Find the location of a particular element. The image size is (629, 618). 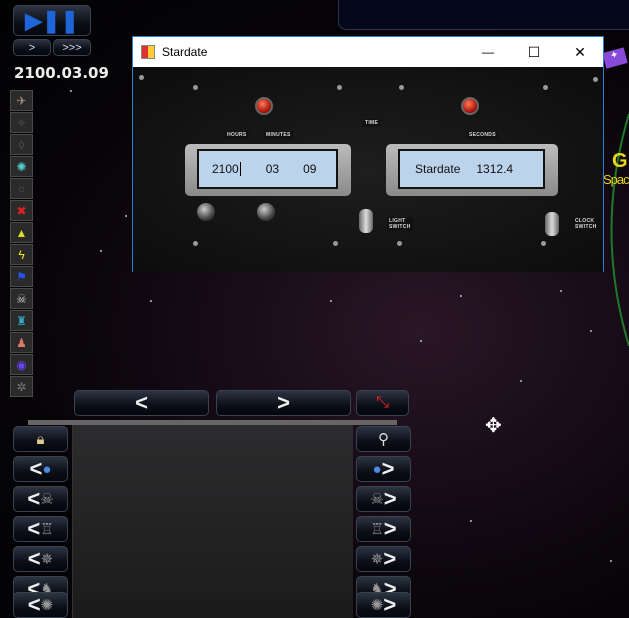

prev-alien-ship-button: < ☠ is located at coordinates (40, 499).